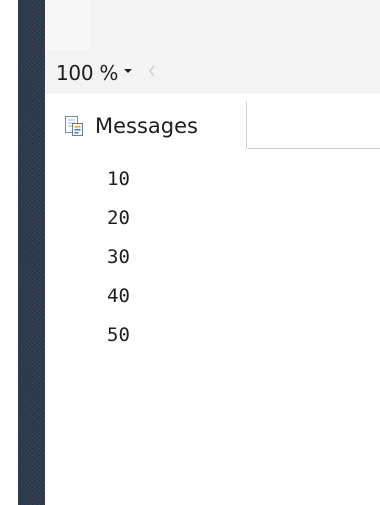 This screenshot has height=505, width=380. What do you see at coordinates (152, 71) in the screenshot?
I see `scroll-left-arrow-icon` at bounding box center [152, 71].